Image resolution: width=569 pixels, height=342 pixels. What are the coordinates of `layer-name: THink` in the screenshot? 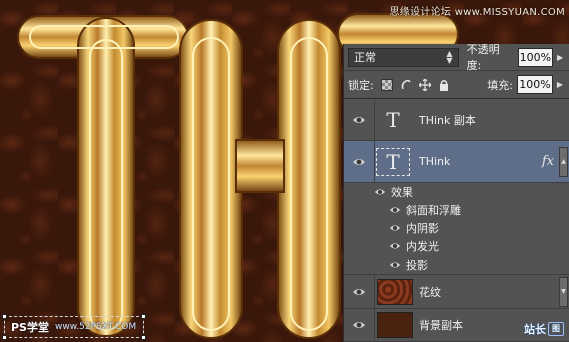 It's located at (434, 161).